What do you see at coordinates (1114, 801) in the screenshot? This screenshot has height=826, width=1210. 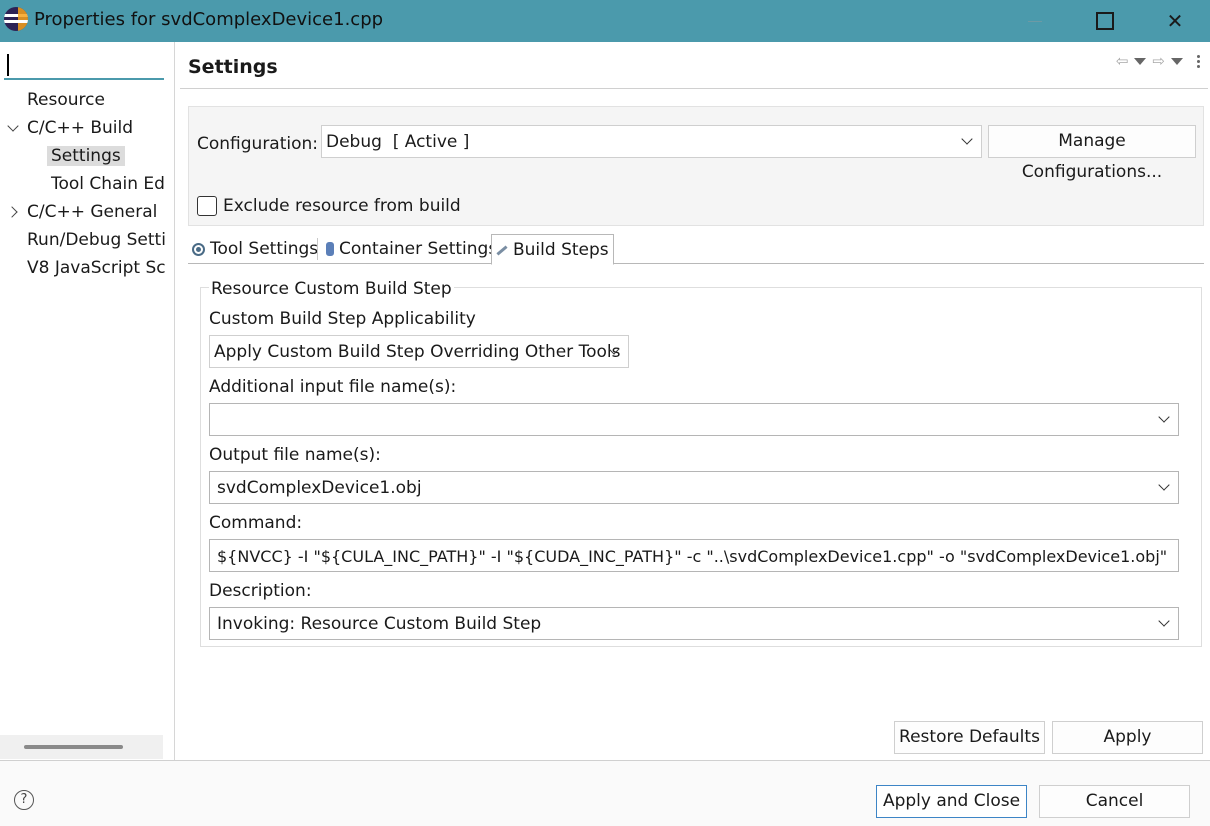 I see `cancel-button: Cancel` at bounding box center [1114, 801].